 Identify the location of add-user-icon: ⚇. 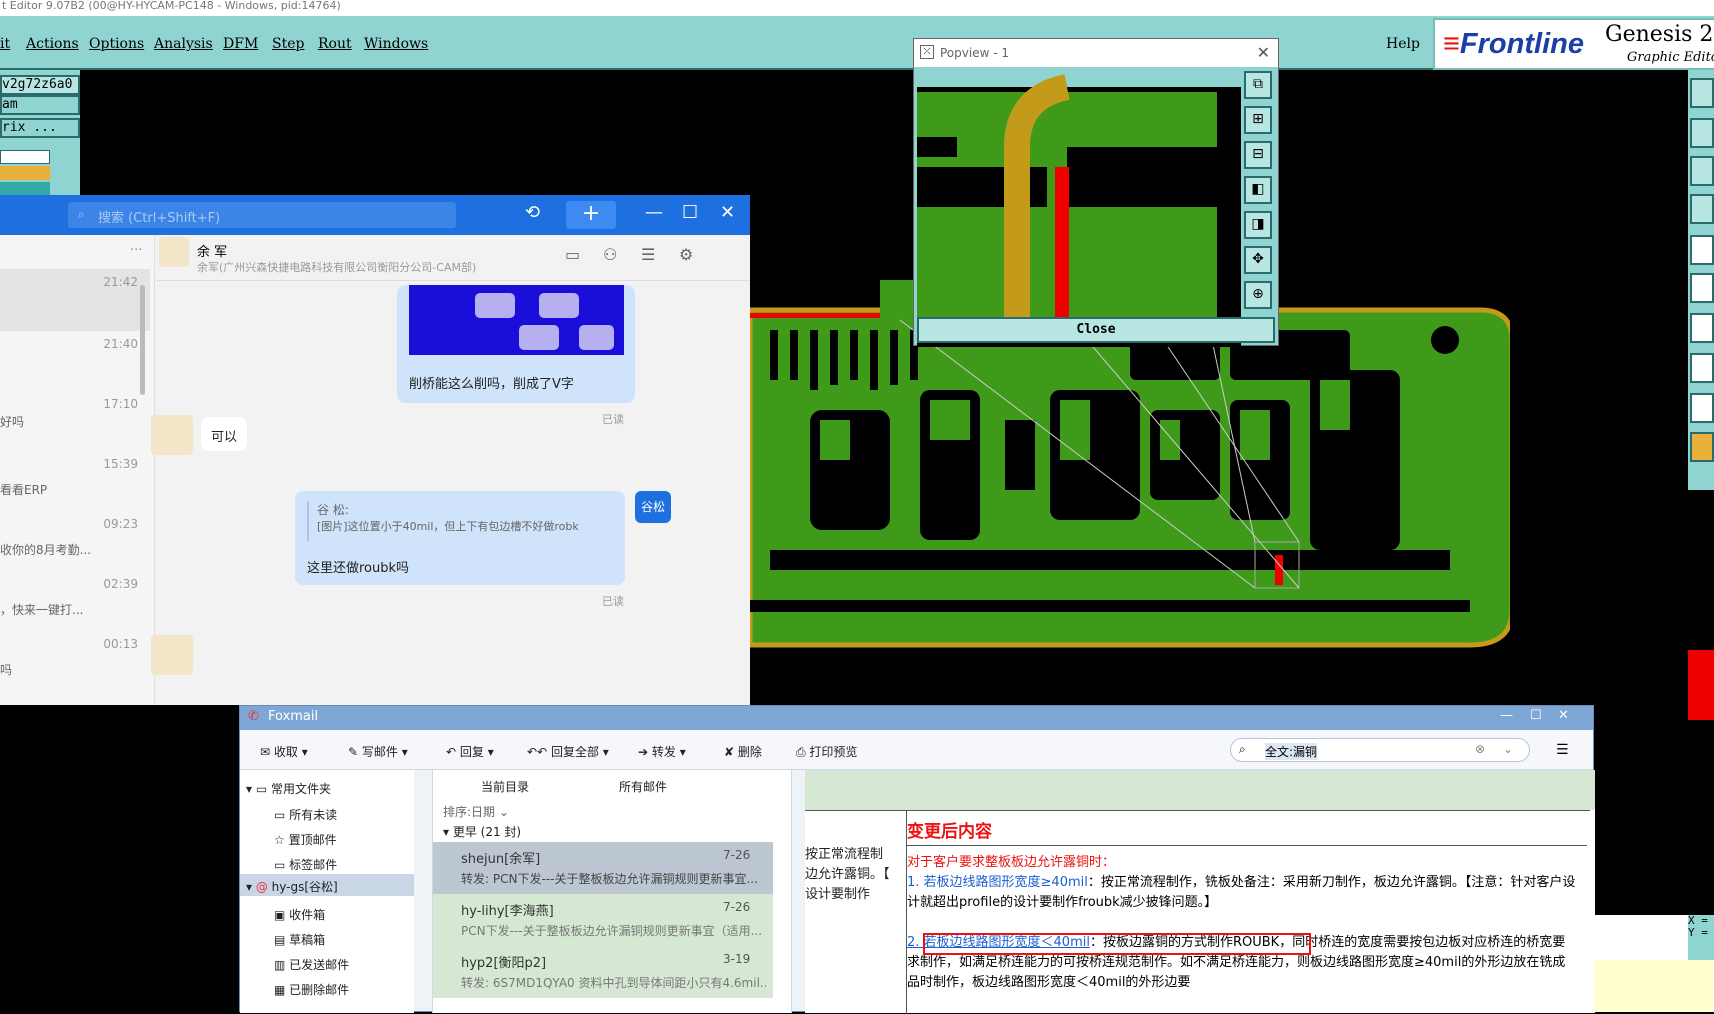
(610, 254).